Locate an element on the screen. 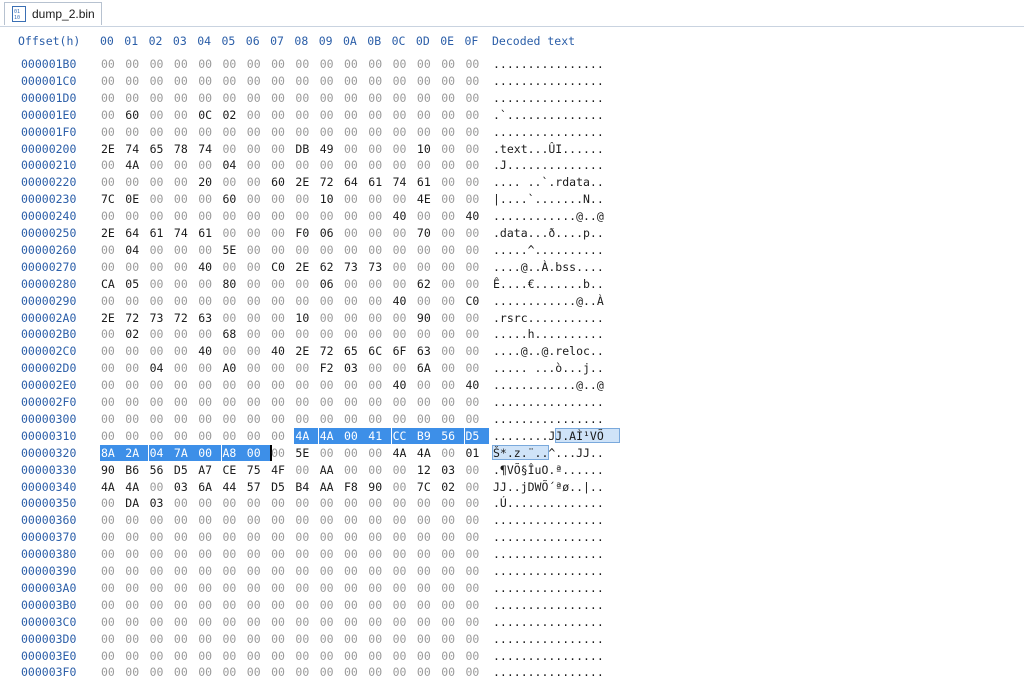  hex-byte: 6A is located at coordinates (428, 368).